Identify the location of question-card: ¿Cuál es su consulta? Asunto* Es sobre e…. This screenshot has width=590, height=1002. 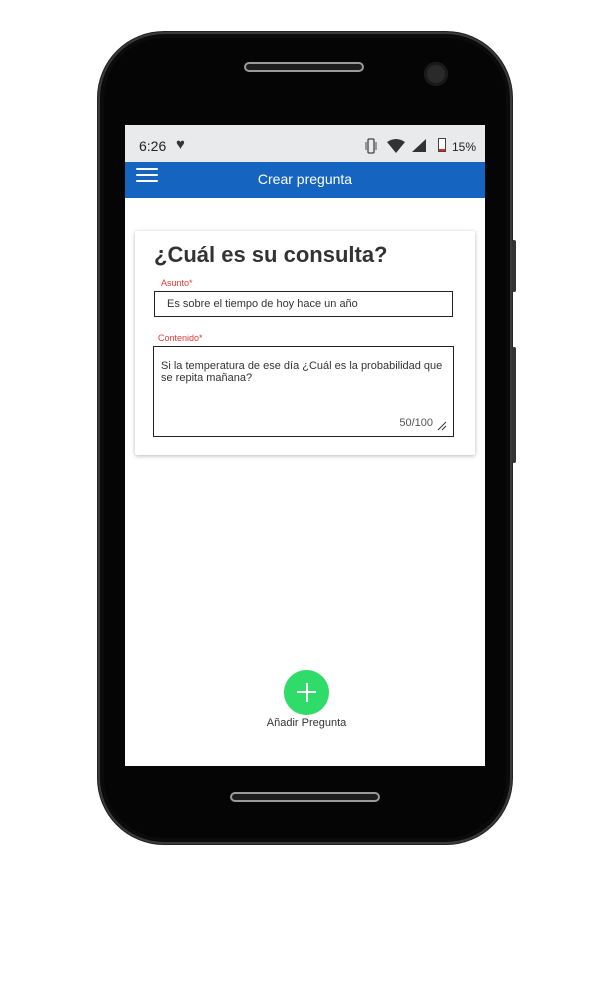
(305, 343).